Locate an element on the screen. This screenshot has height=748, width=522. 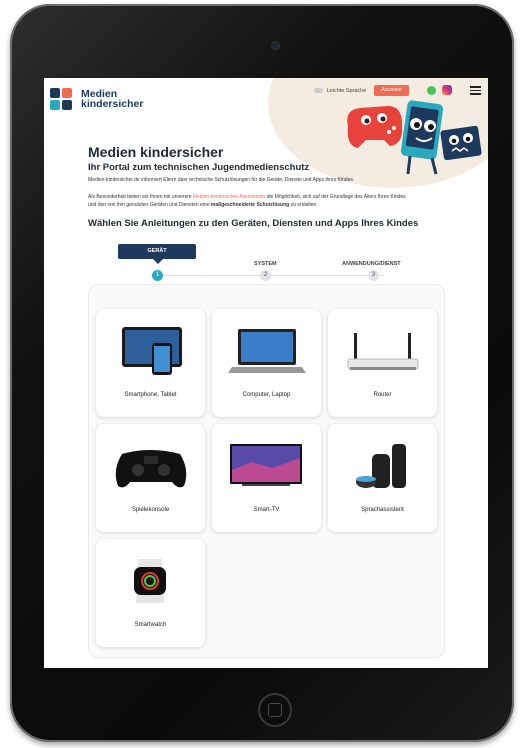
red-gamepad-character is located at coordinates (375, 127).